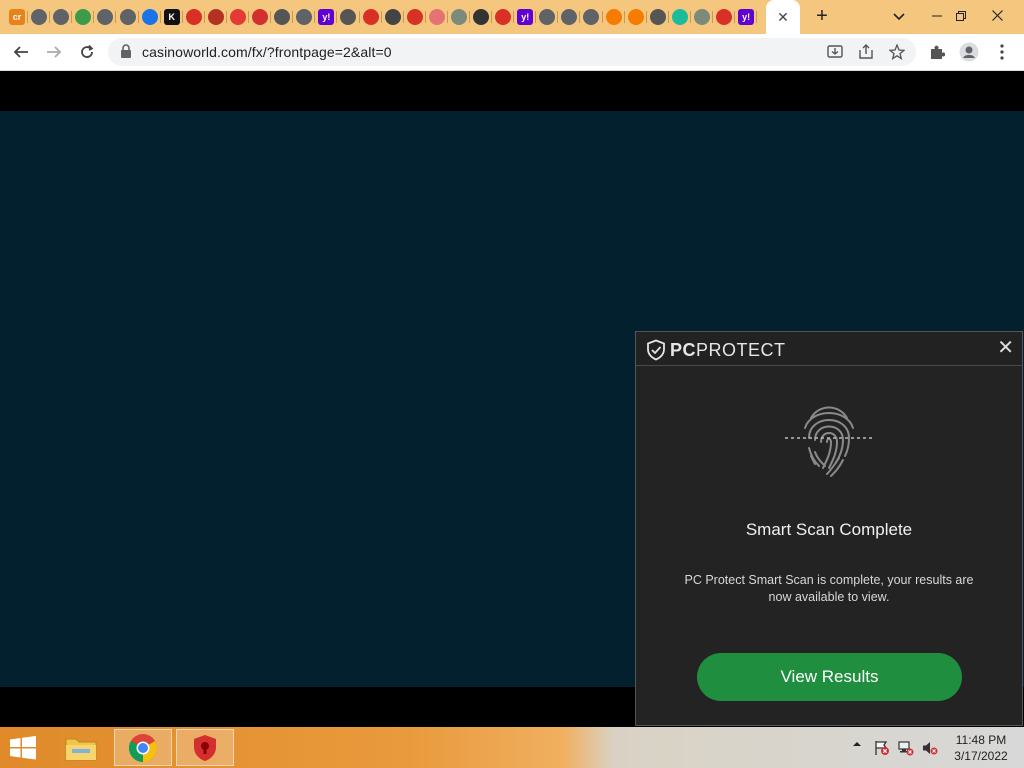 Image resolution: width=1024 pixels, height=768 pixels. What do you see at coordinates (981, 748) in the screenshot?
I see `system-clock: 11:48 PM 3/17/2022` at bounding box center [981, 748].